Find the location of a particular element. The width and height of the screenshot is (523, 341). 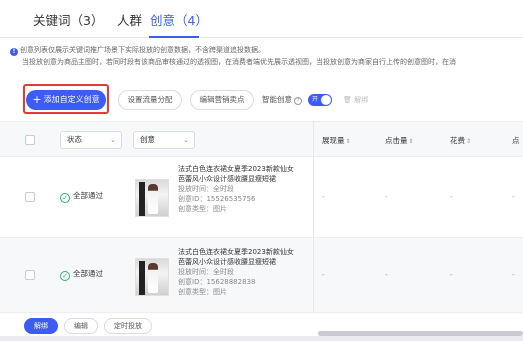

smart-creative-label: 智能创意? is located at coordinates (282, 100).